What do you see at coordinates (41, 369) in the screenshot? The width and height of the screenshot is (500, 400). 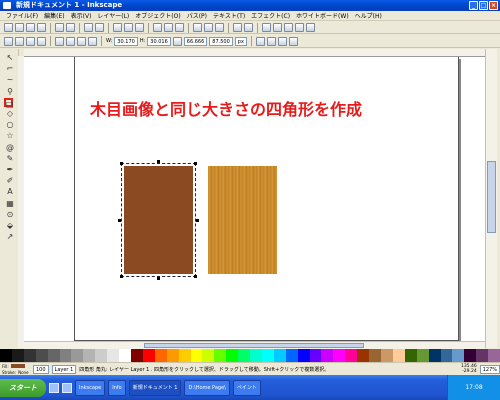 I see `opacity-field: 100` at bounding box center [41, 369].